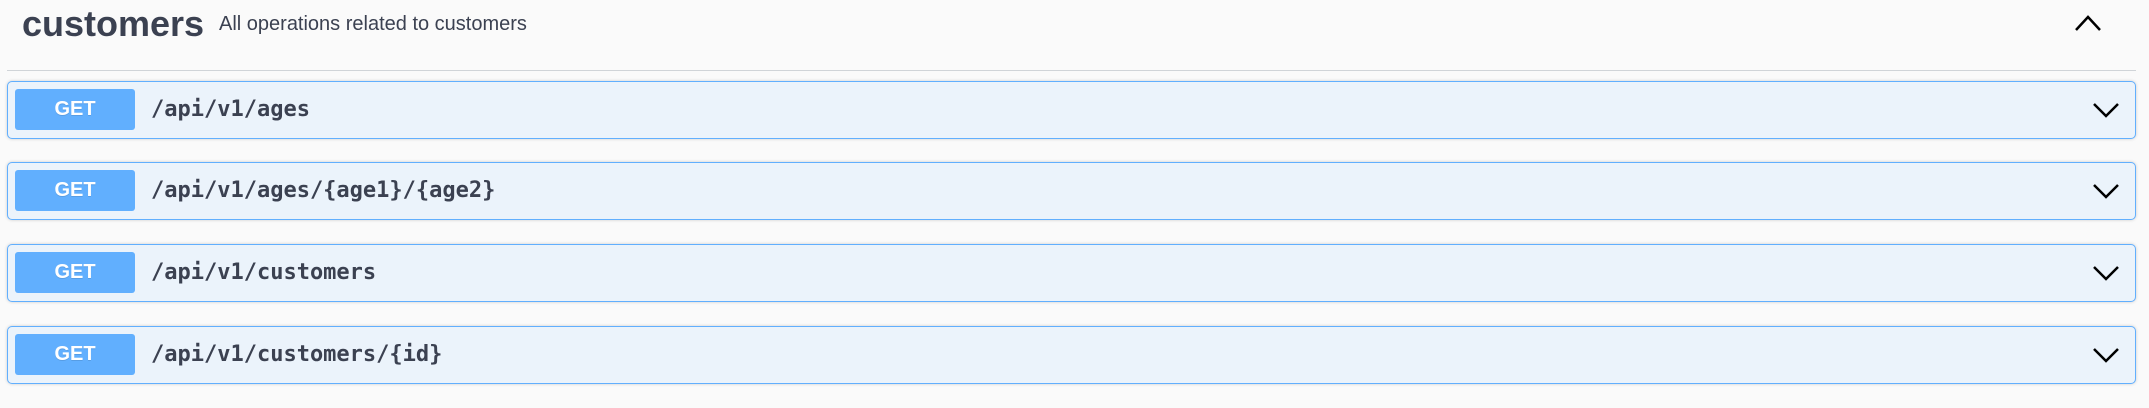  I want to click on operation-path: /api/v1/ages, so click(230, 109).